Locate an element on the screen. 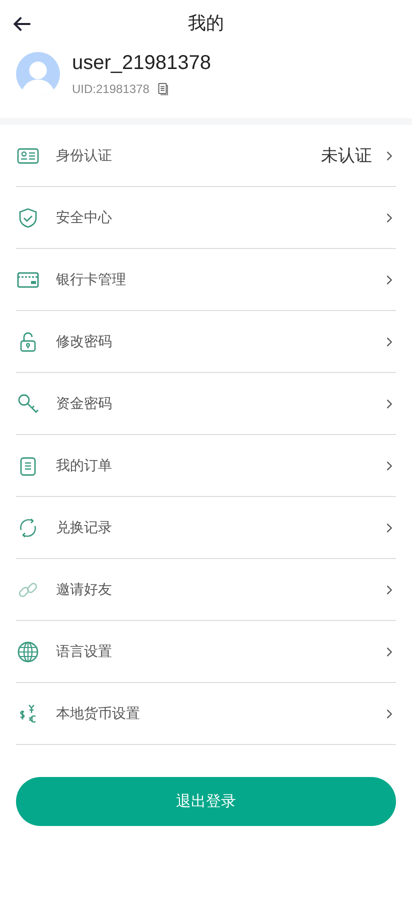 The width and height of the screenshot is (412, 915). globe-icon is located at coordinates (28, 652).